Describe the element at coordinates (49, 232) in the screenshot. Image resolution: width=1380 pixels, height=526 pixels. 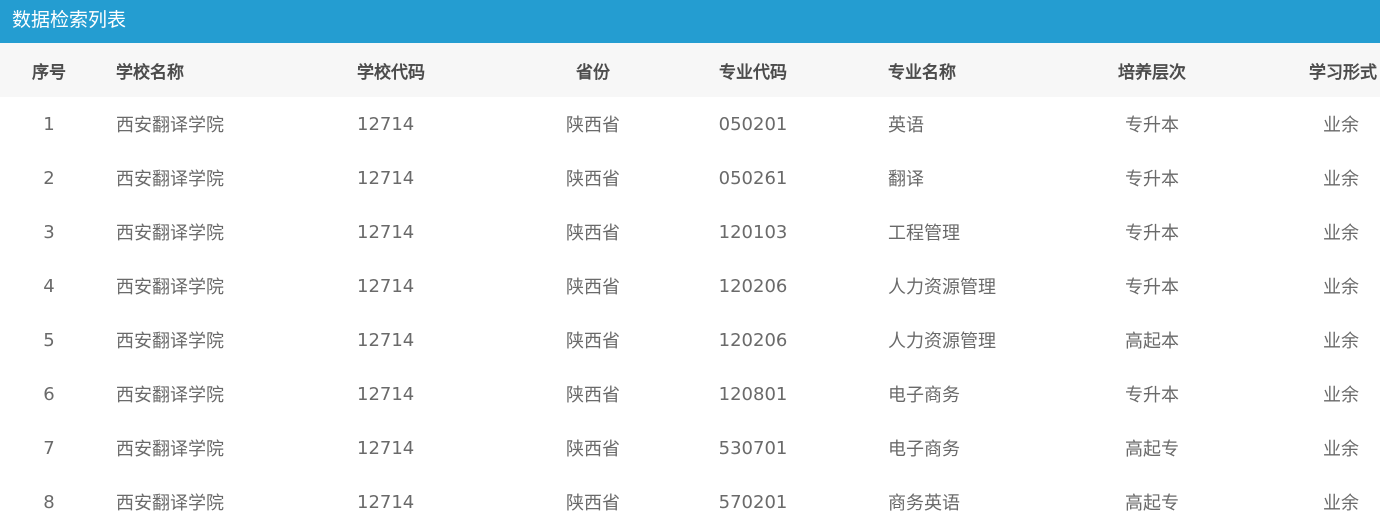
I see `cell-index: 3` at that location.